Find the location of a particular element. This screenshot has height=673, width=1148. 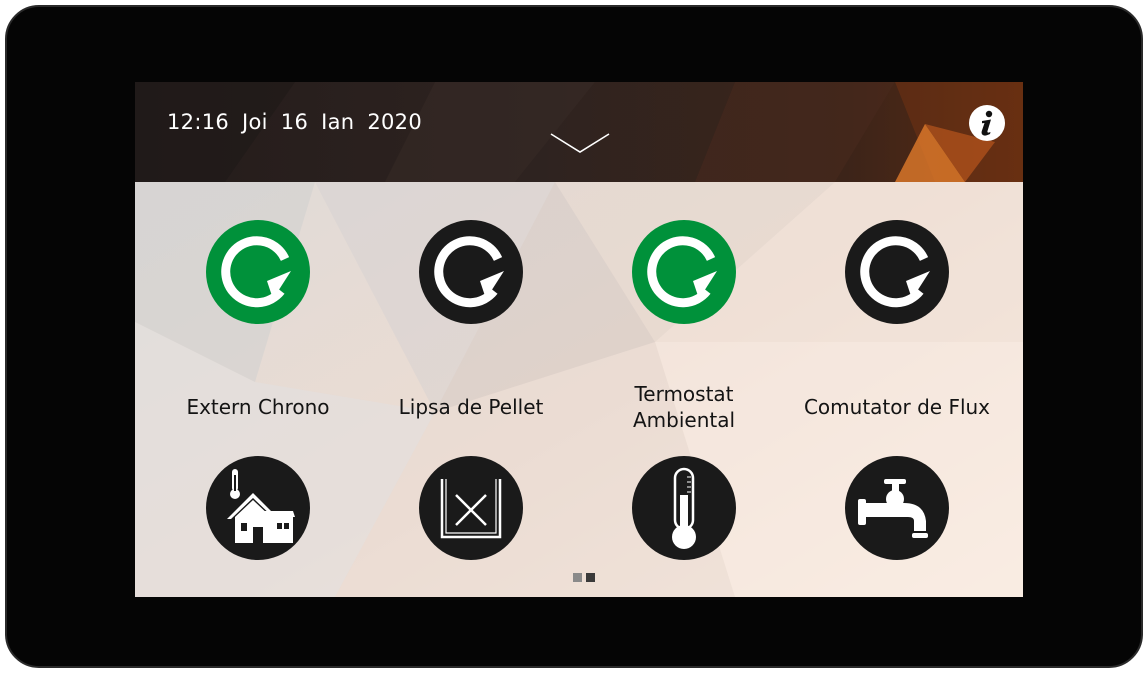

tile-label: Comutator de Flux is located at coordinates (897, 407).